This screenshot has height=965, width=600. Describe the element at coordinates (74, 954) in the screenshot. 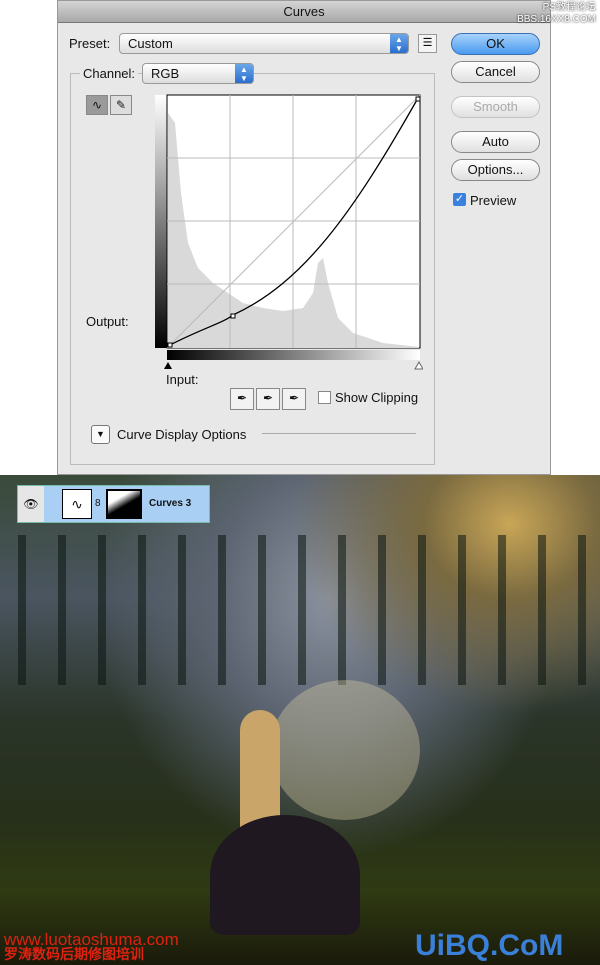

I see `watermark-cn: 罗涛数码后期修图培训` at that location.